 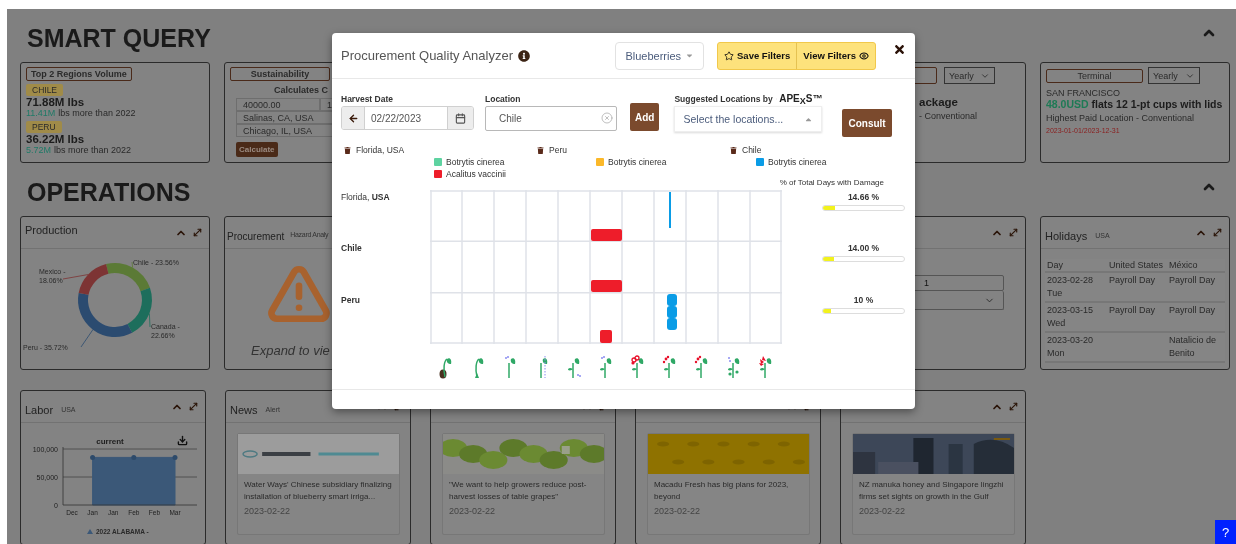 What do you see at coordinates (45, 90) in the screenshot?
I see `region-tag: CHILE` at bounding box center [45, 90].